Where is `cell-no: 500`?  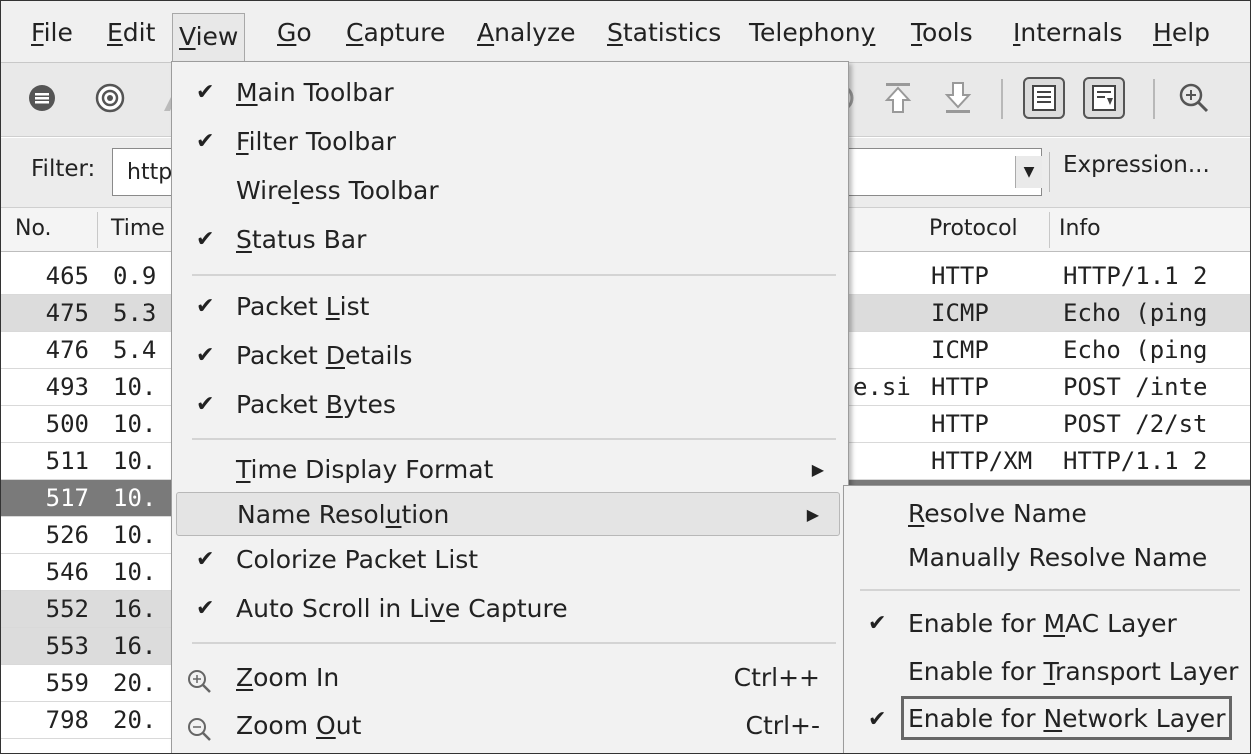
cell-no: 500 is located at coordinates (67, 424).